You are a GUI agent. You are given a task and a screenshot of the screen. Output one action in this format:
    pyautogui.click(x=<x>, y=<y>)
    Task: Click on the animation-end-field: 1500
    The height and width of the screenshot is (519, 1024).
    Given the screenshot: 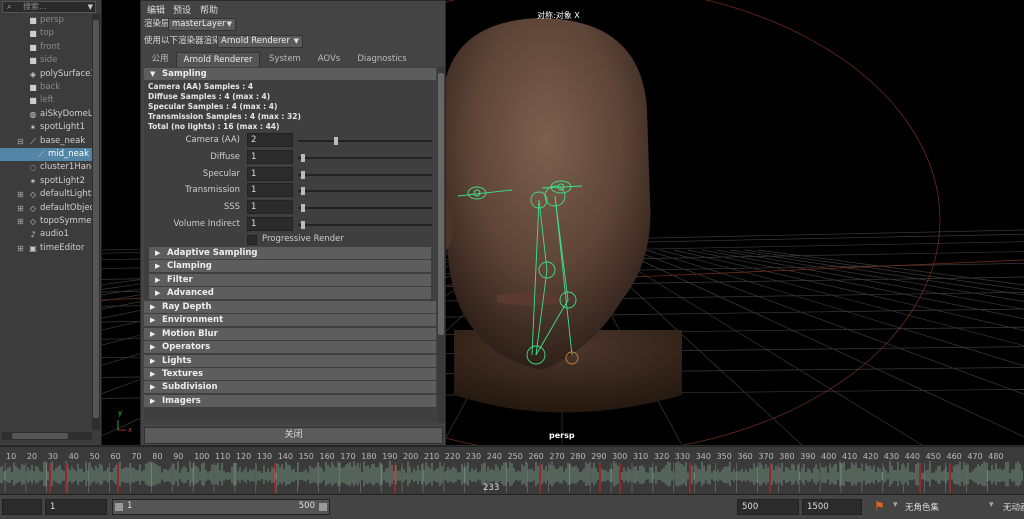 What is the action you would take?
    pyautogui.click(x=832, y=507)
    